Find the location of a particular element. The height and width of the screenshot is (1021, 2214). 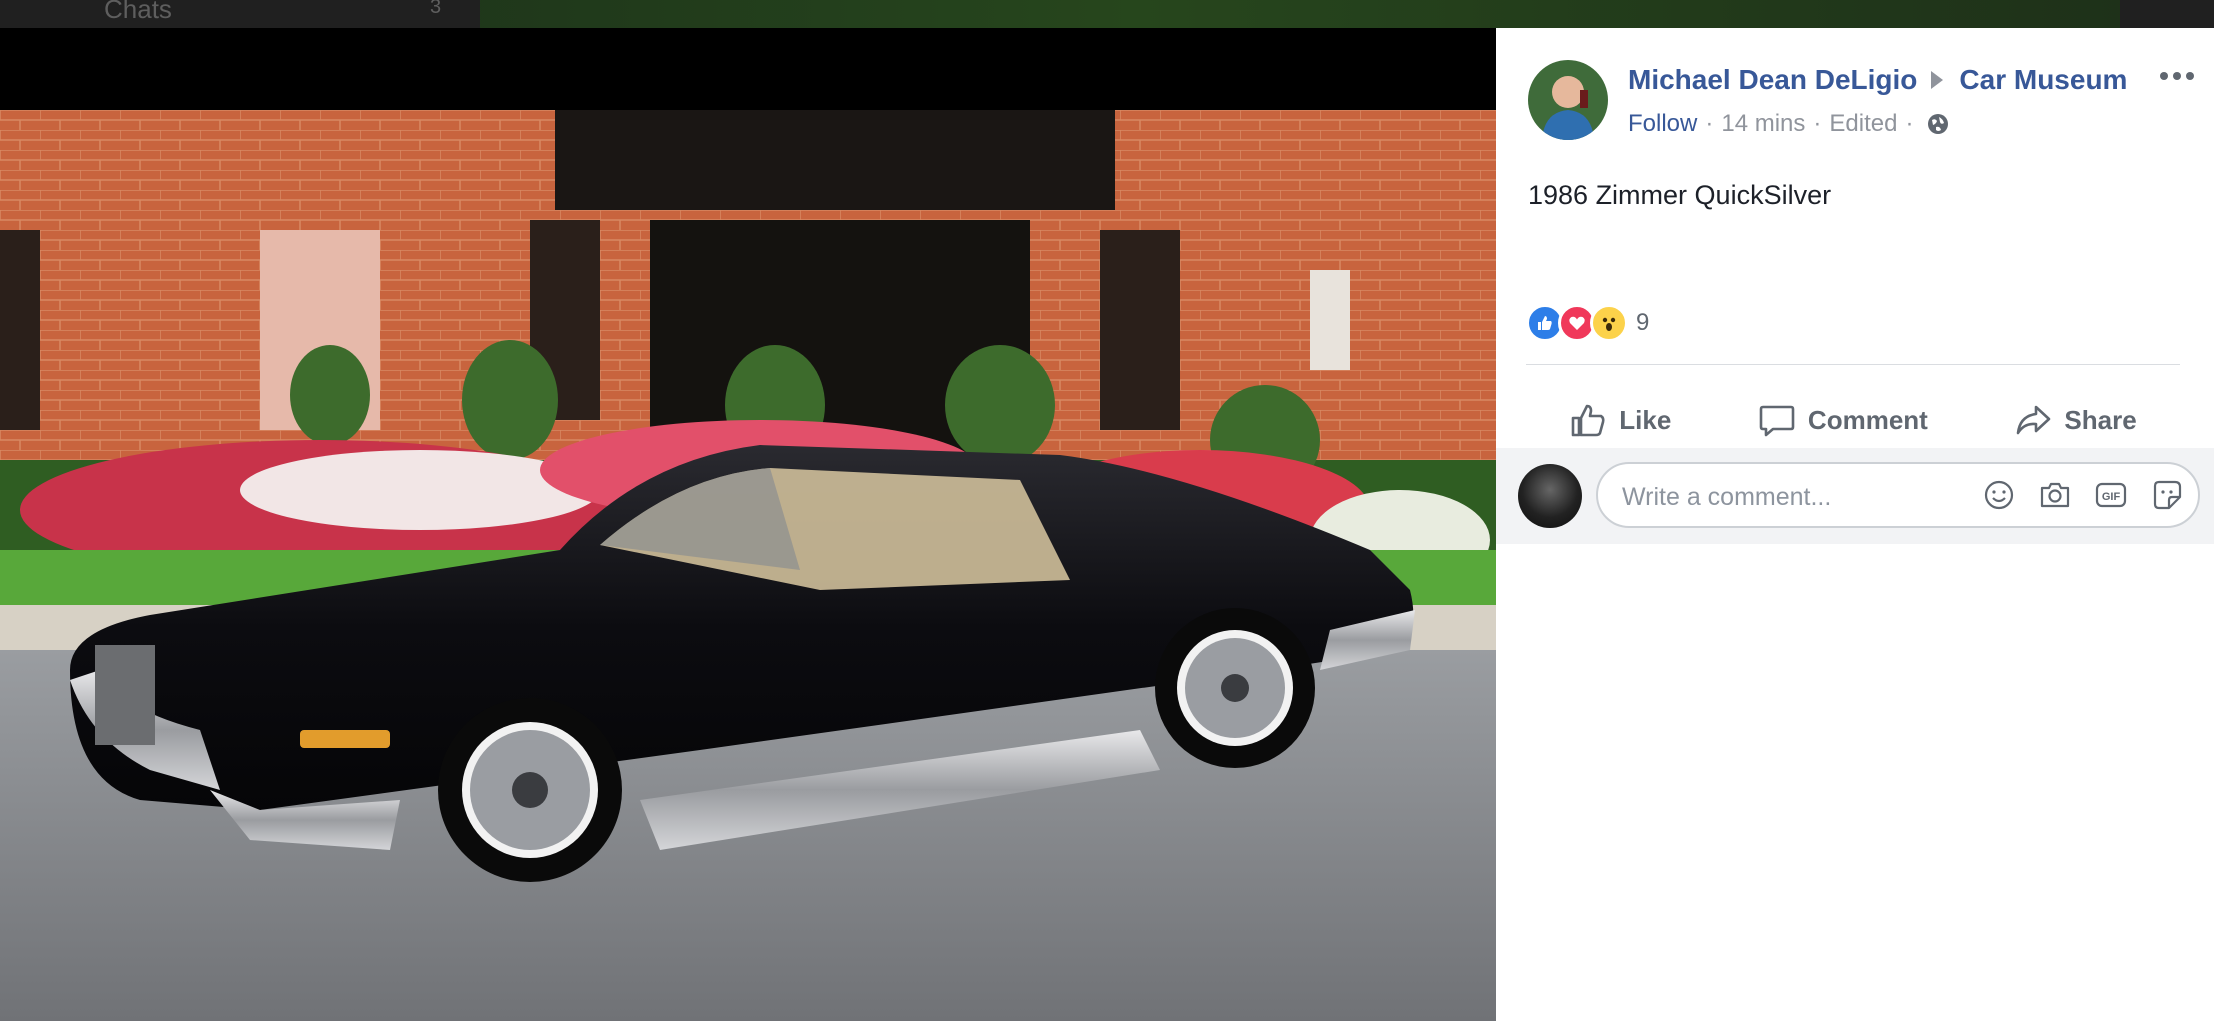

svg-text: GIF is located at coordinates (2111, 497).